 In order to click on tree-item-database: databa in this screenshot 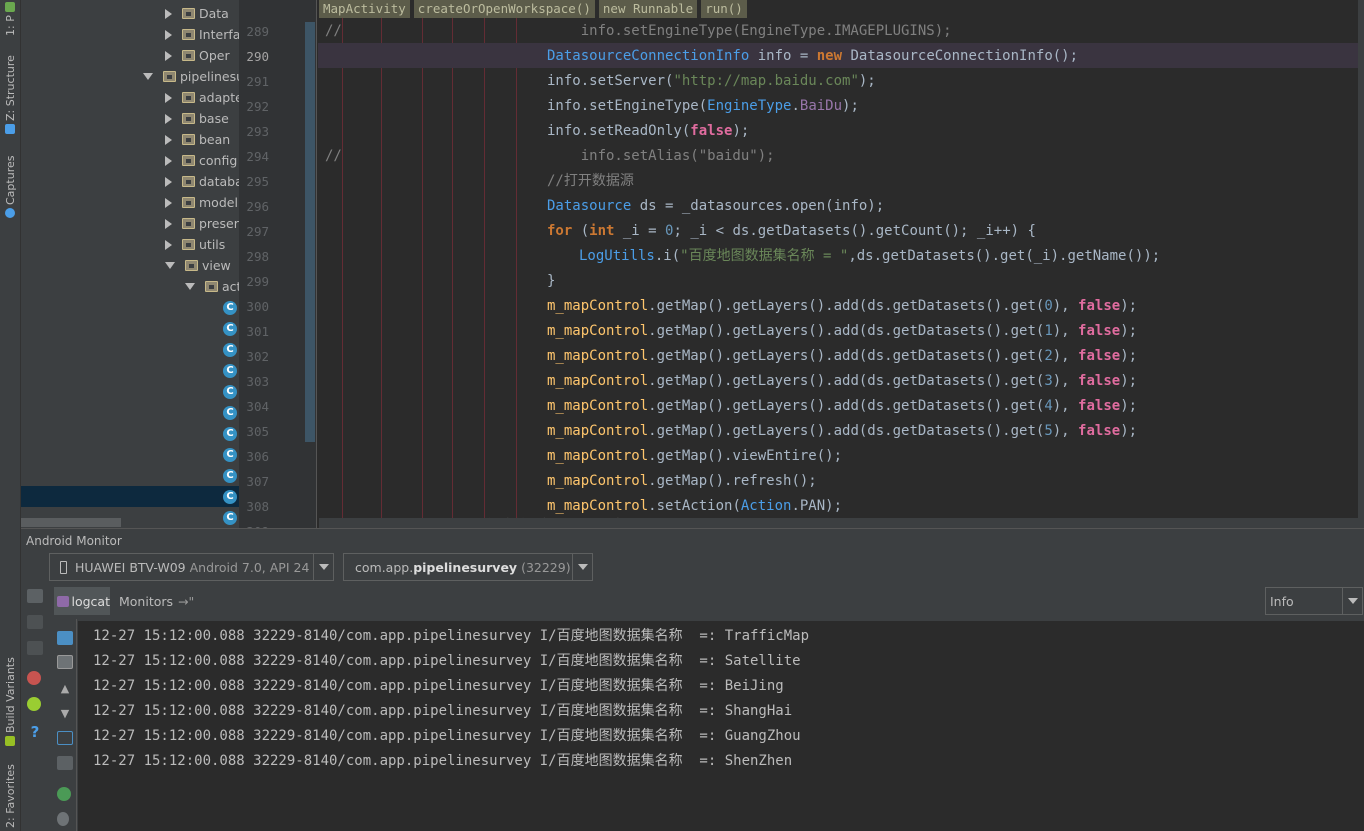, I will do `click(202, 181)`.